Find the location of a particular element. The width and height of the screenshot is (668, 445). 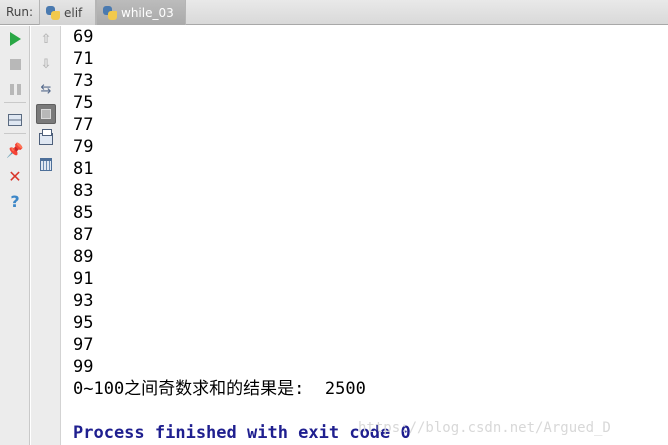

pin-tab-button: 📌 is located at coordinates (15, 151).